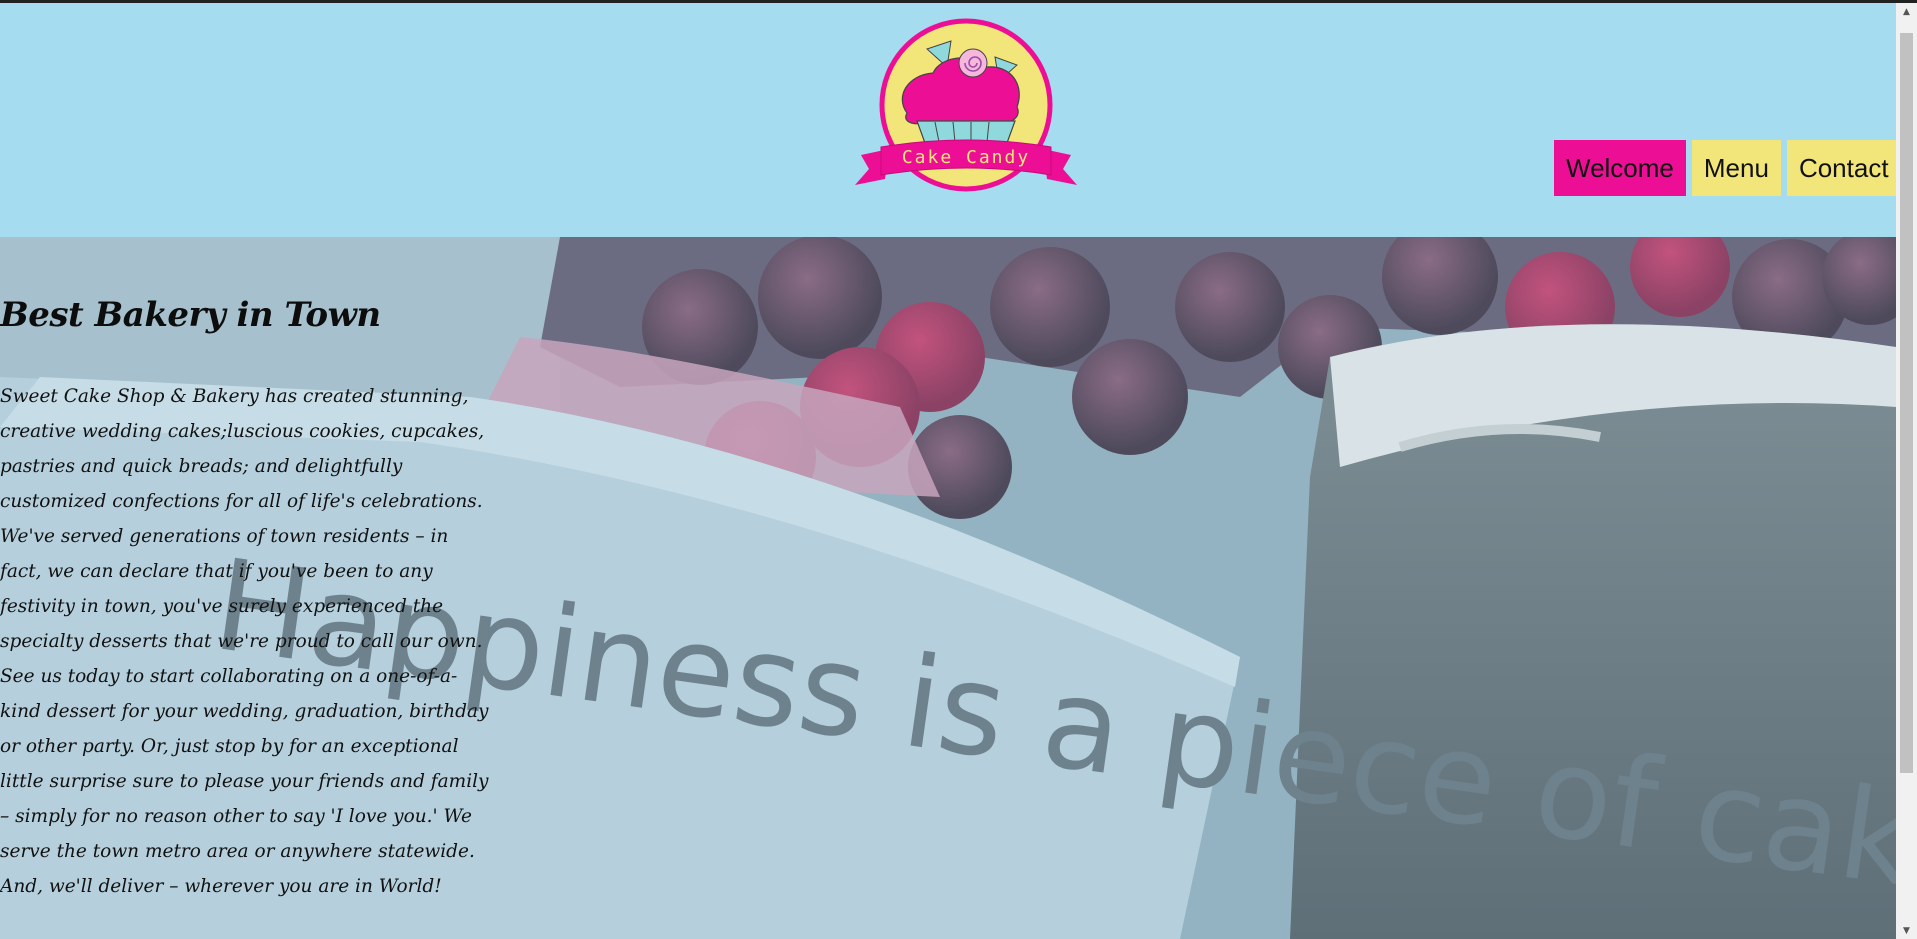  What do you see at coordinates (966, 102) in the screenshot?
I see `cake-candy-logo: Cake Candy` at bounding box center [966, 102].